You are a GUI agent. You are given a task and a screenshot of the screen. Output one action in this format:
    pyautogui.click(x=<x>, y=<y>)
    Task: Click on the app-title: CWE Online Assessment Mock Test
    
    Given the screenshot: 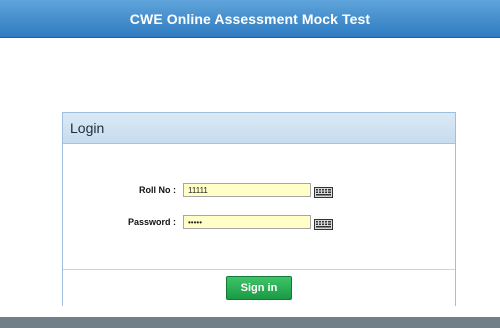 What is the action you would take?
    pyautogui.click(x=250, y=18)
    